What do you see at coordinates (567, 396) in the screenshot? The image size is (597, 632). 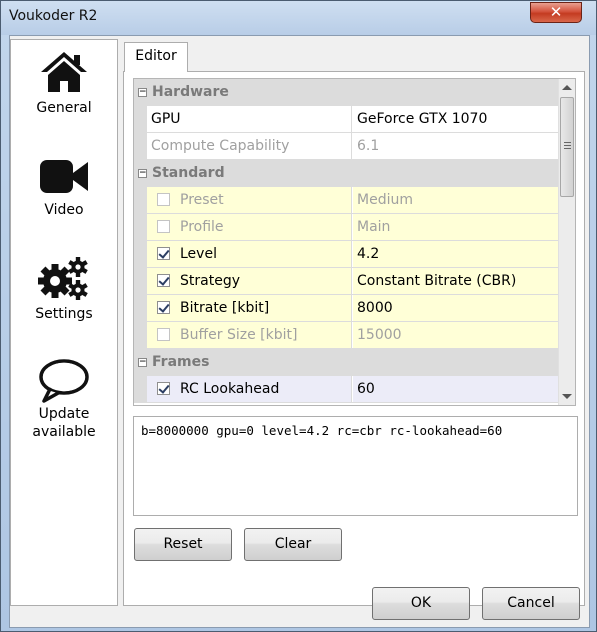 I see `scroll-down-icon` at bounding box center [567, 396].